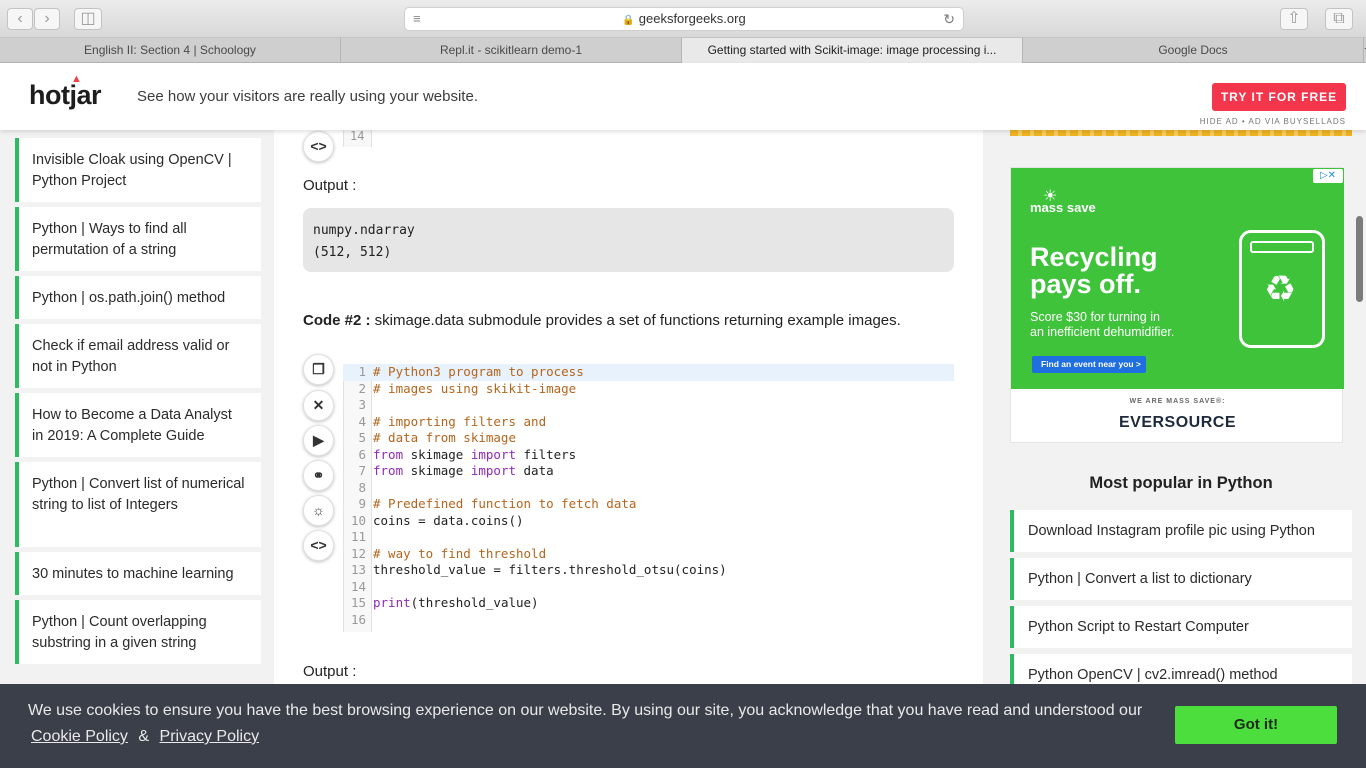 This screenshot has height=768, width=1366. I want to click on hide-ad-link: HIDE AD • AD VIA BUYSELLADS, so click(1248, 121).